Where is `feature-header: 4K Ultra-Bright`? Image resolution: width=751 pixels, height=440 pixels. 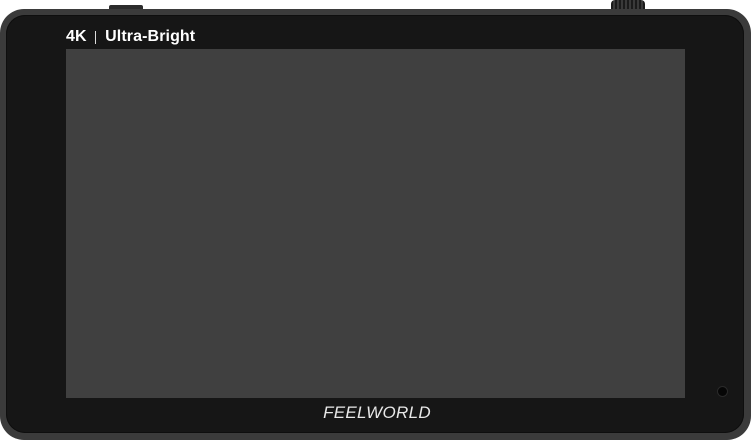
feature-header: 4K Ultra-Bright is located at coordinates (130, 37).